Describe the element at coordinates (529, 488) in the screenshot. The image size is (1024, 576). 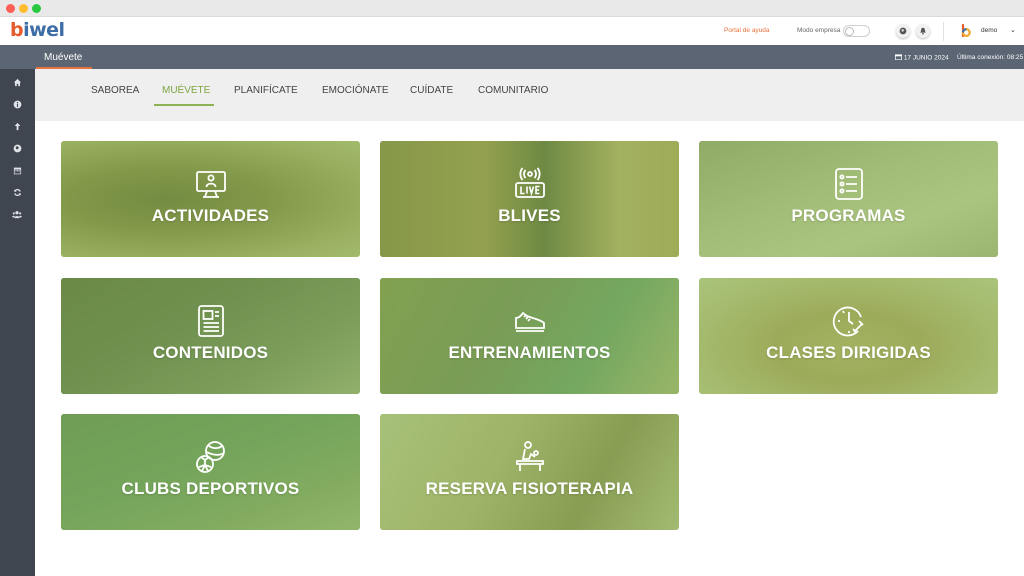
I see `tile-label: RESERVA FISIOTERAPIA` at that location.